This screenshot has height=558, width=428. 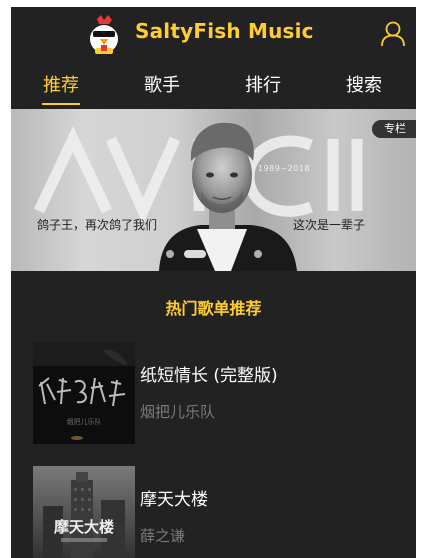 I want to click on header: SaltyFish Music, so click(x=213, y=34).